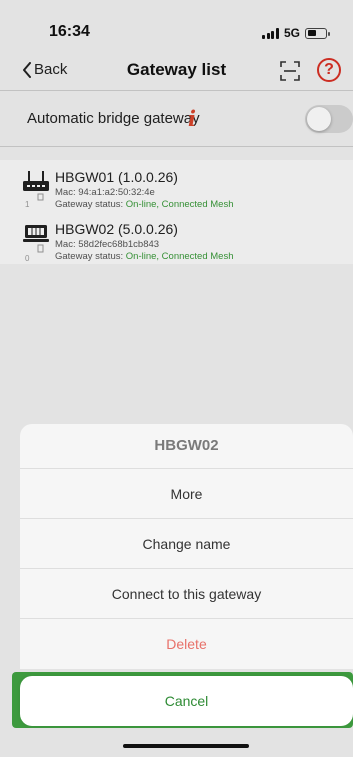 Image resolution: width=353 pixels, height=757 pixels. Describe the element at coordinates (186, 493) in the screenshot. I see `more-button: More` at that location.